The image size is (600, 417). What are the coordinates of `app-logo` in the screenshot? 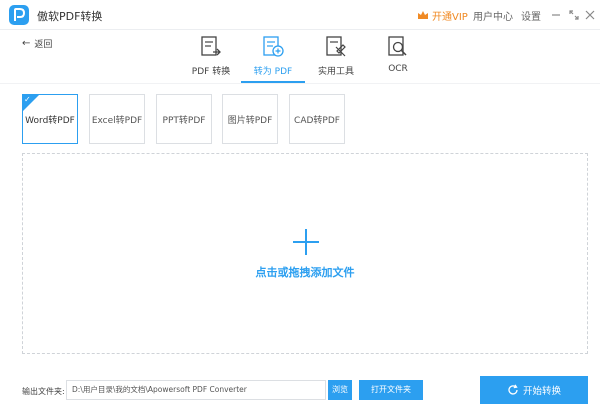 It's located at (19, 15).